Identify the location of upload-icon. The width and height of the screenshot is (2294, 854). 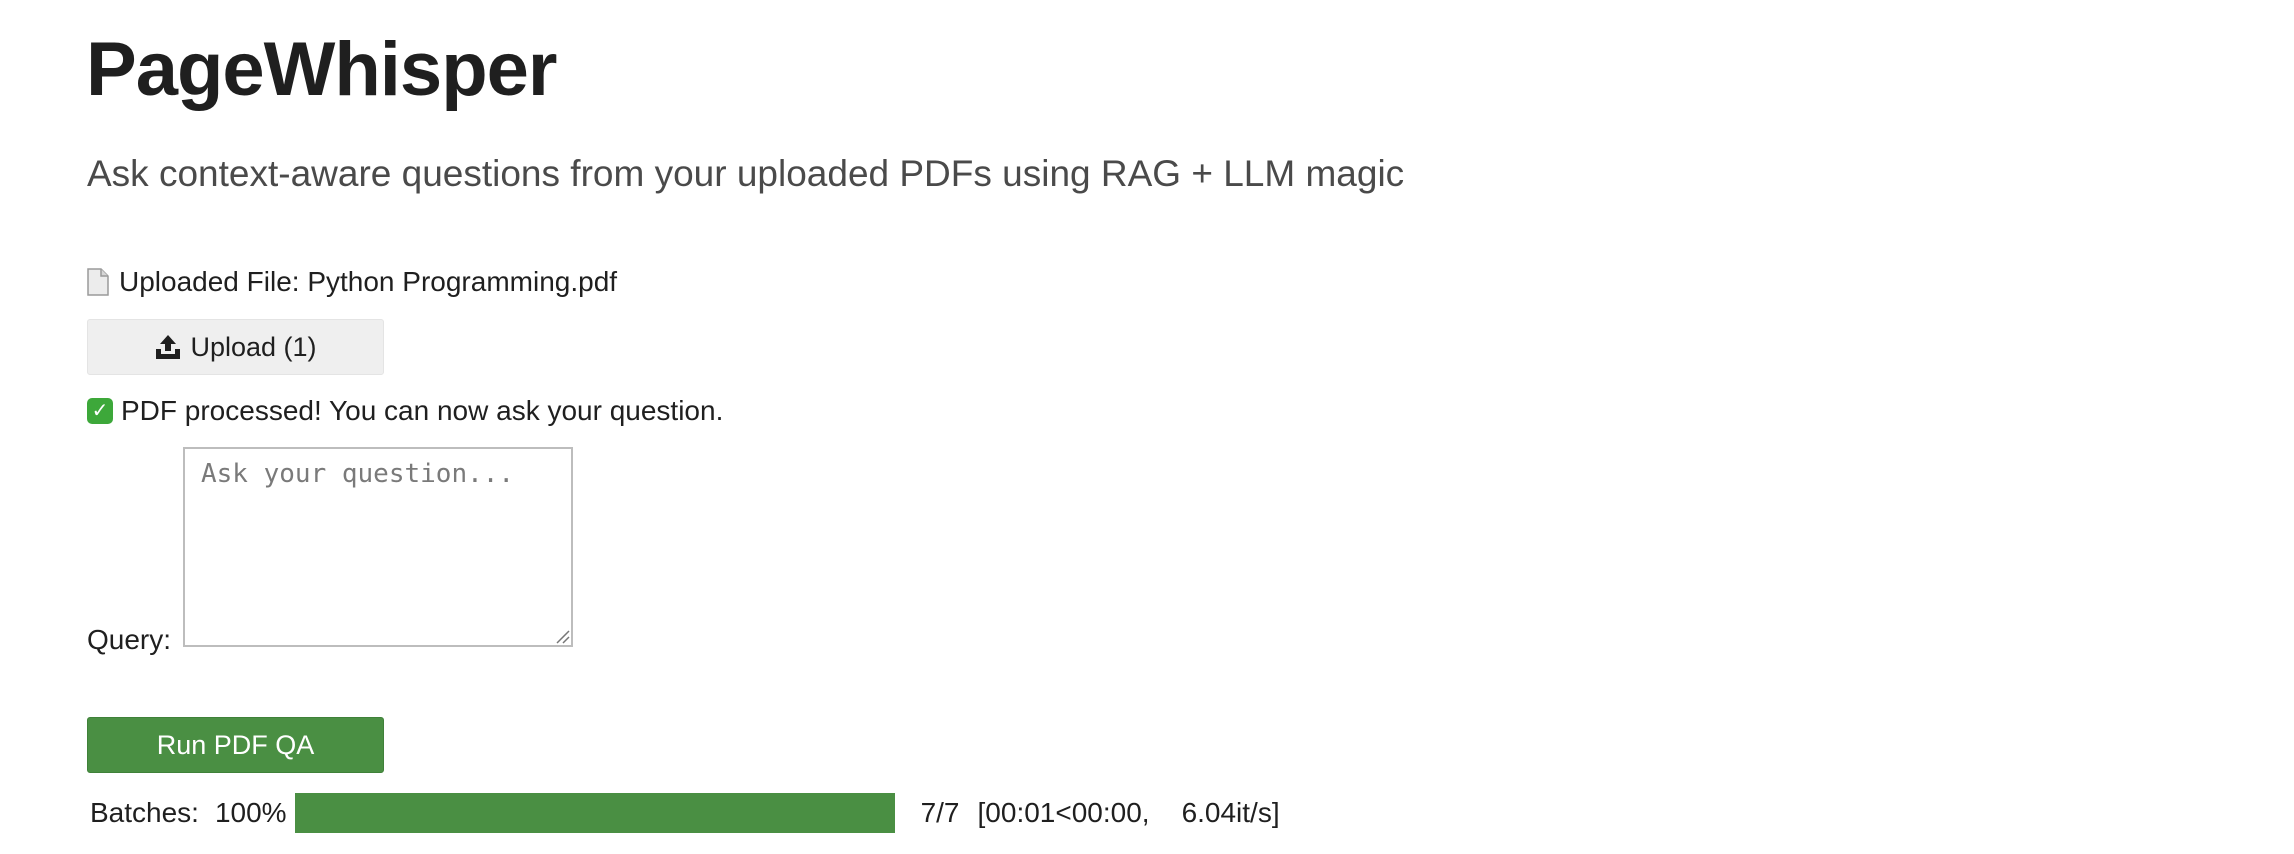
(168, 347).